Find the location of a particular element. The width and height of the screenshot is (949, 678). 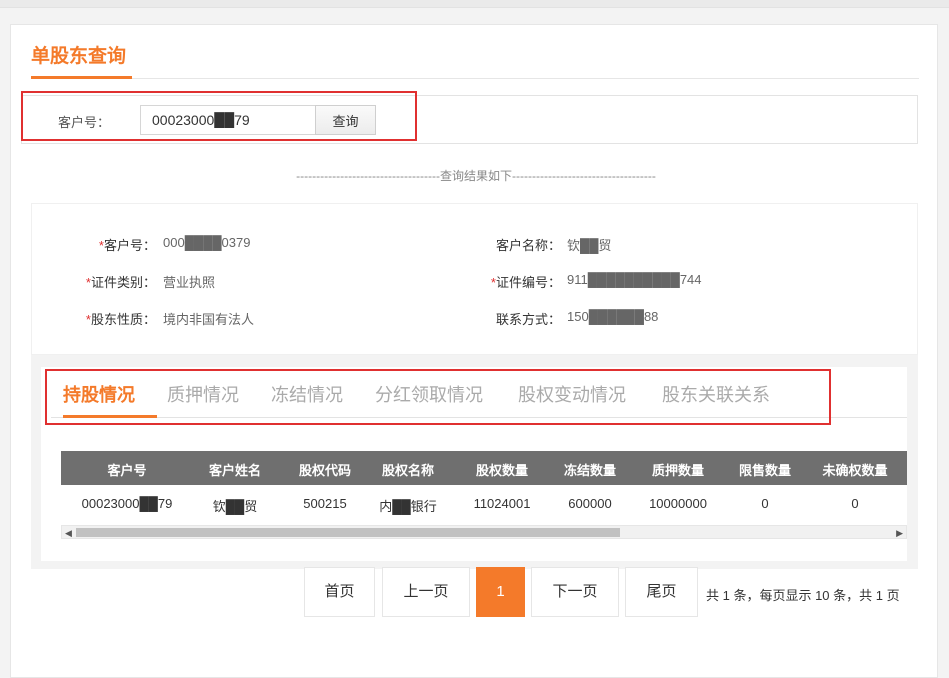

cell-freeze-qty: 600000 is located at coordinates (590, 503).